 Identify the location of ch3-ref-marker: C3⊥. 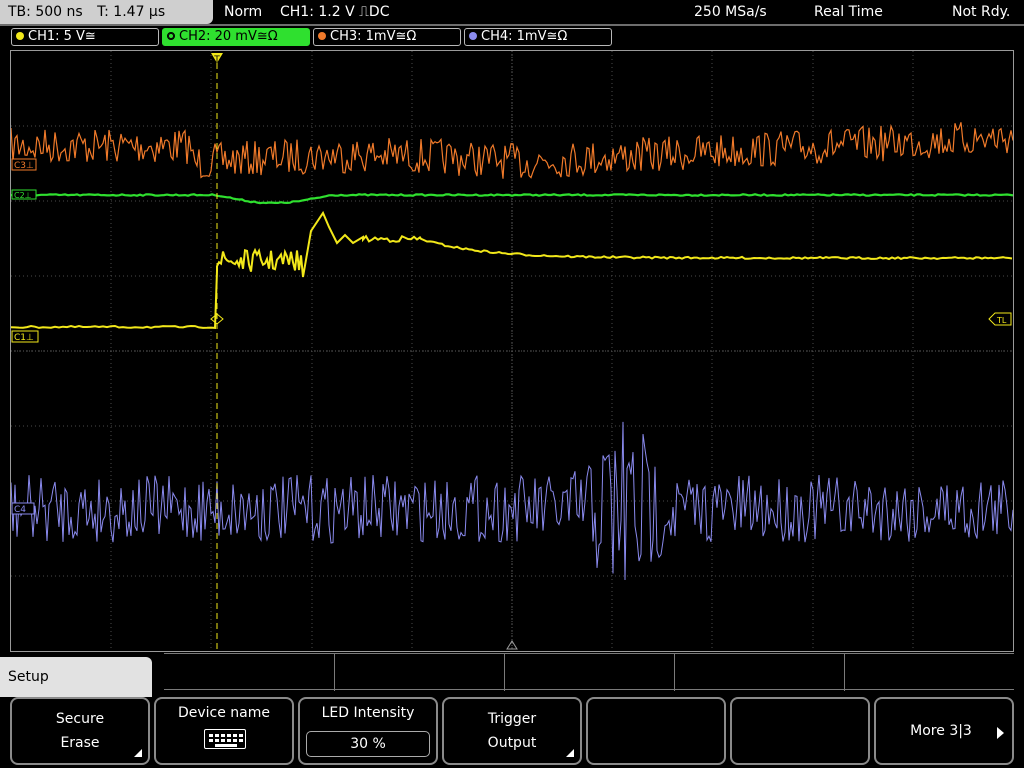
(24, 164).